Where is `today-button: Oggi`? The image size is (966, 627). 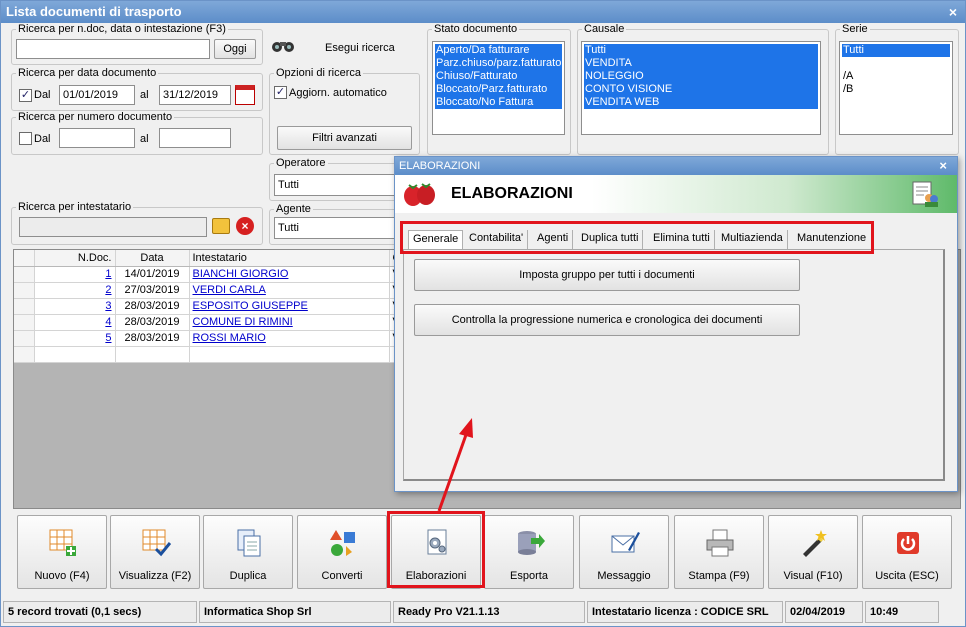
today-button: Oggi is located at coordinates (235, 49).